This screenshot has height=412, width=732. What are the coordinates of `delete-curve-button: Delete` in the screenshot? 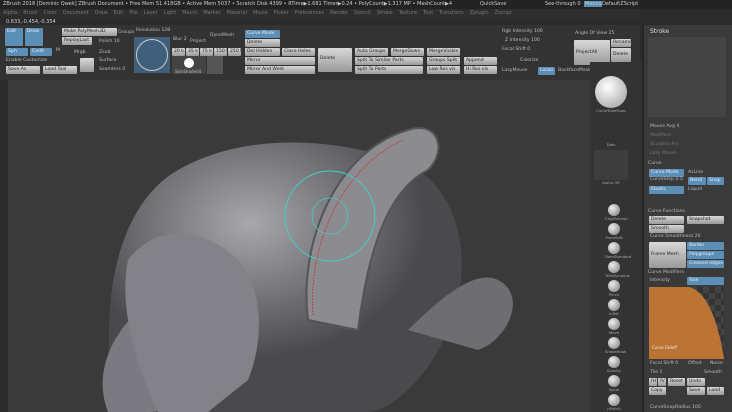 It's located at (262, 43).